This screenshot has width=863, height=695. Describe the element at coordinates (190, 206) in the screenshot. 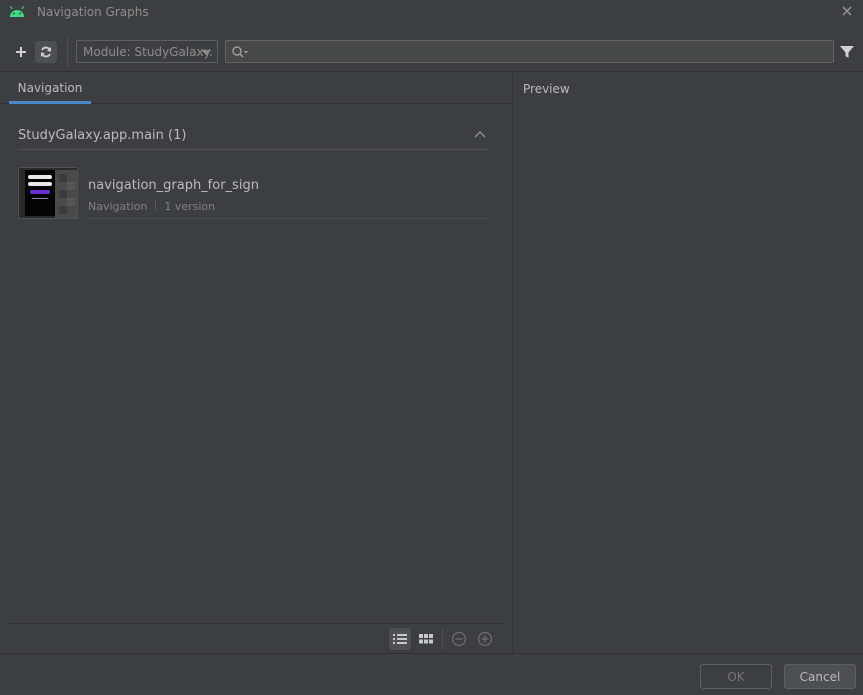

I see `resource-versions: 1 version` at that location.